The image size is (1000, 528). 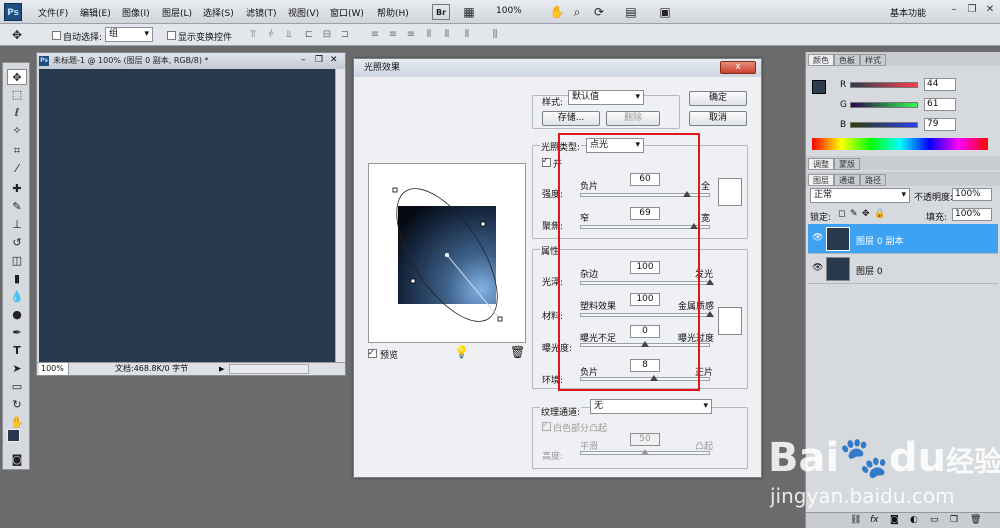 What do you see at coordinates (730, 321) in the screenshot?
I see `ambient-color-swatch` at bounding box center [730, 321].